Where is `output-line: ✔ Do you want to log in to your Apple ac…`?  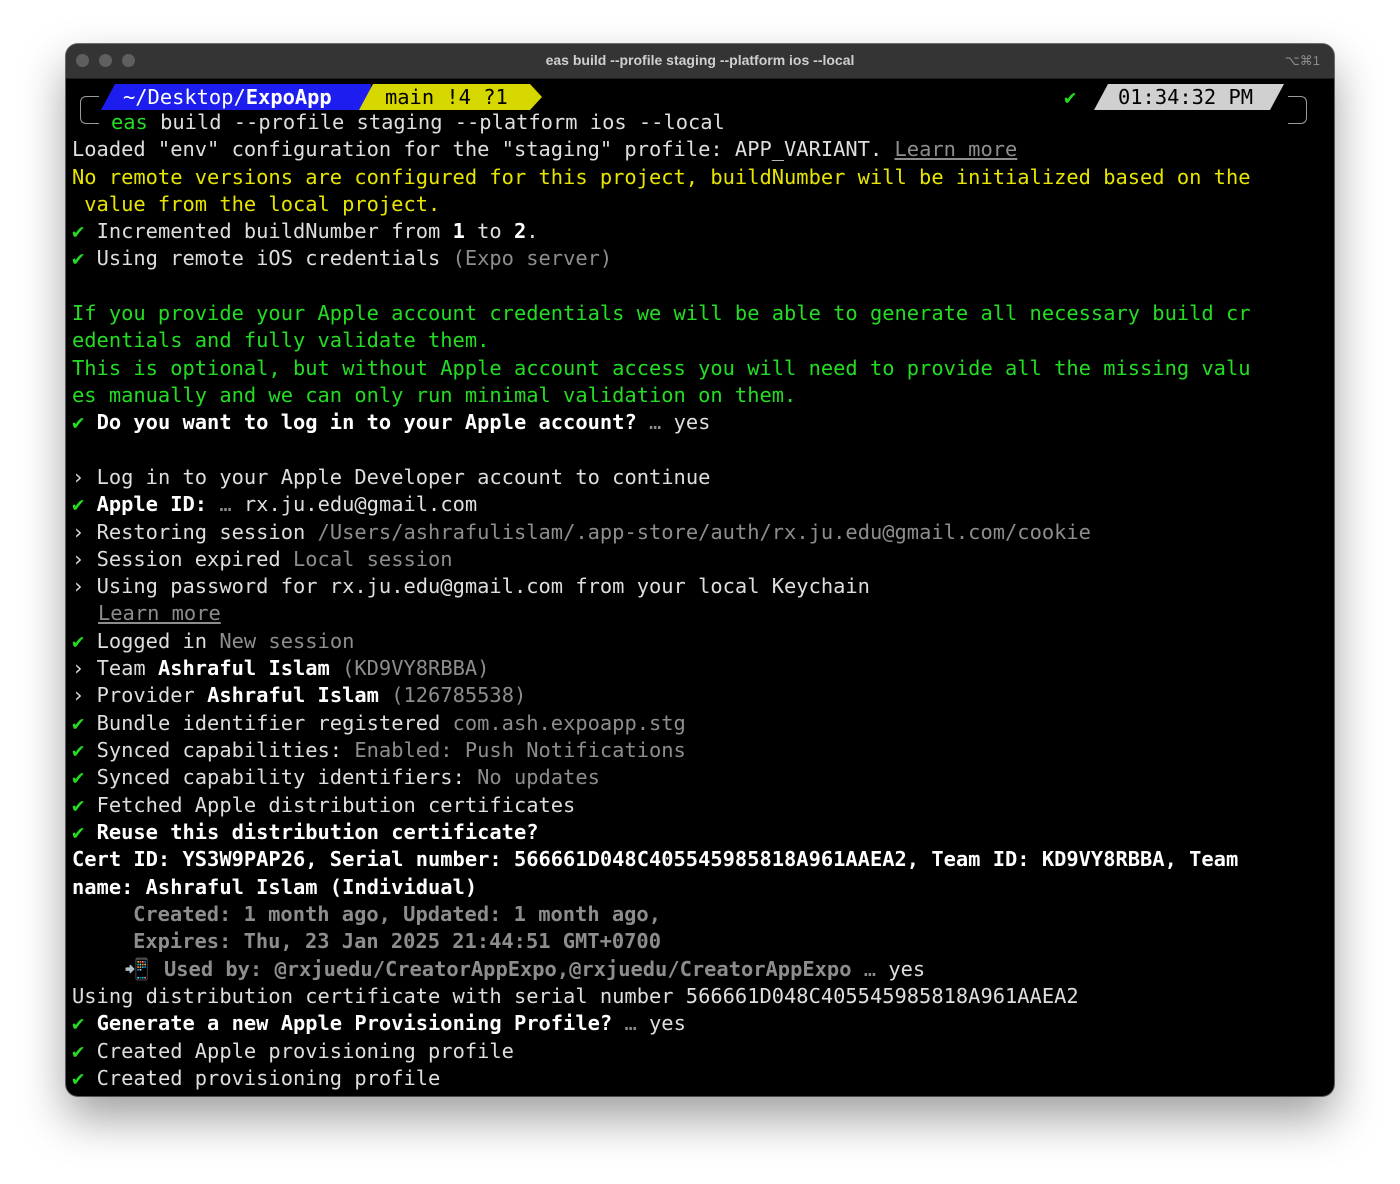 output-line: ✔ Do you want to log in to your Apple ac… is located at coordinates (391, 422).